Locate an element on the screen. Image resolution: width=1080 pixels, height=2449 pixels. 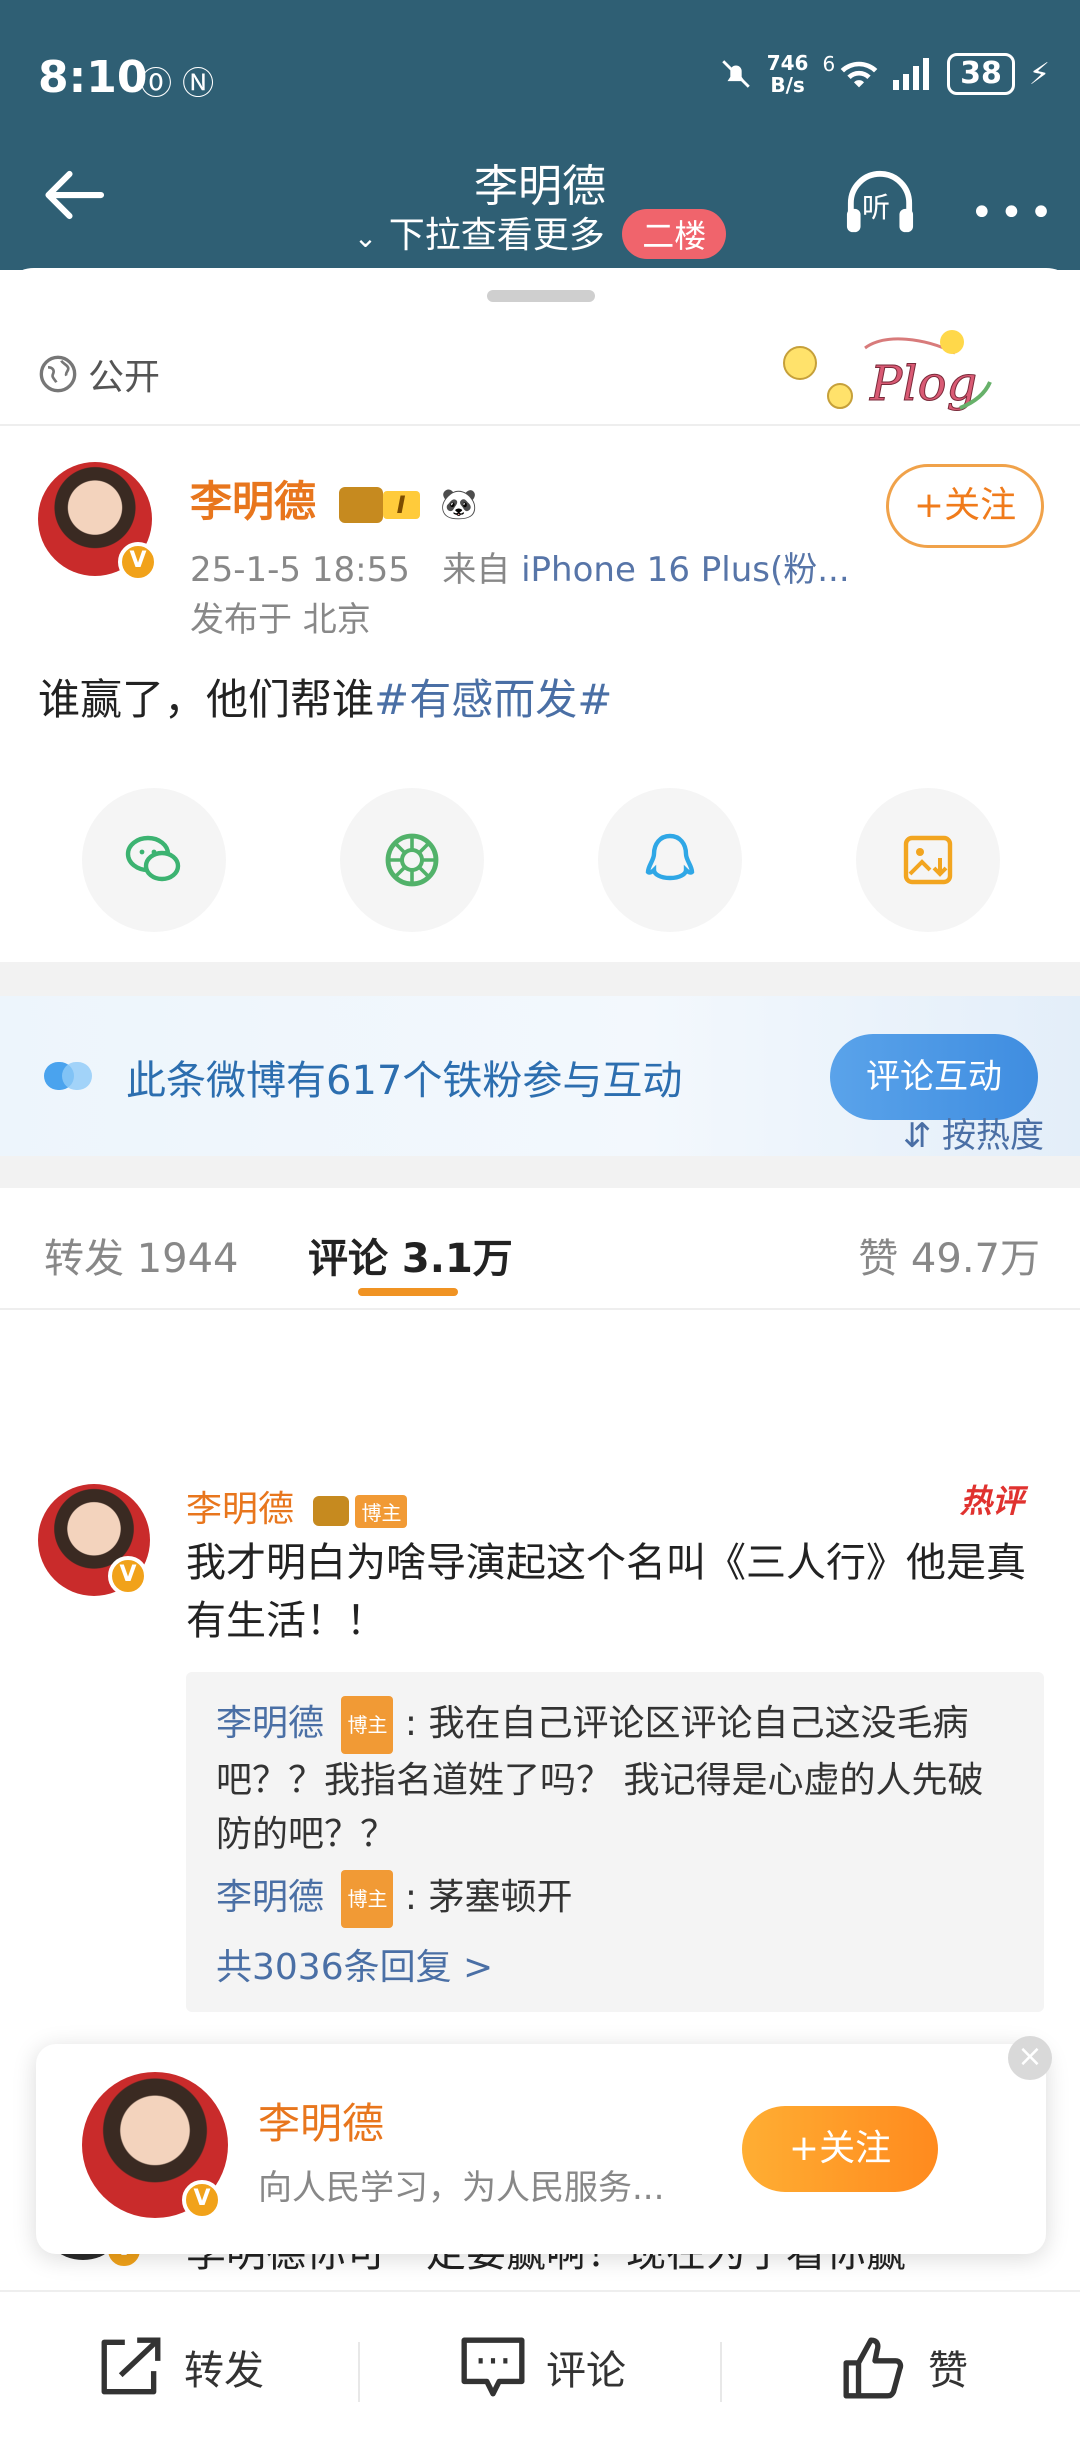
post-text: 谁赢了，他们帮谁#有感而发# is located at coordinates (325, 696).